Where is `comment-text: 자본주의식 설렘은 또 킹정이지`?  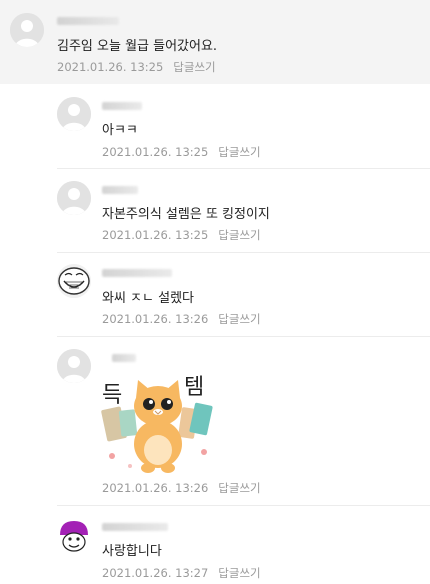 comment-text: 자본주의식 설렘은 또 킹정이지 is located at coordinates (186, 214).